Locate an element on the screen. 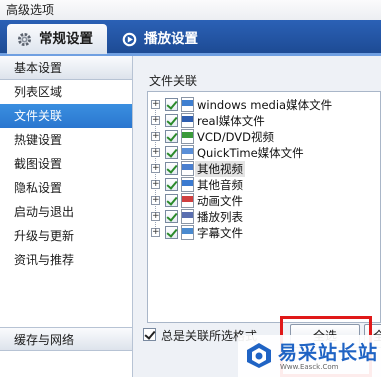 Image resolution: width=381 pixels, height=377 pixels. watermark-url: Www.Easck.Com is located at coordinates (309, 367).